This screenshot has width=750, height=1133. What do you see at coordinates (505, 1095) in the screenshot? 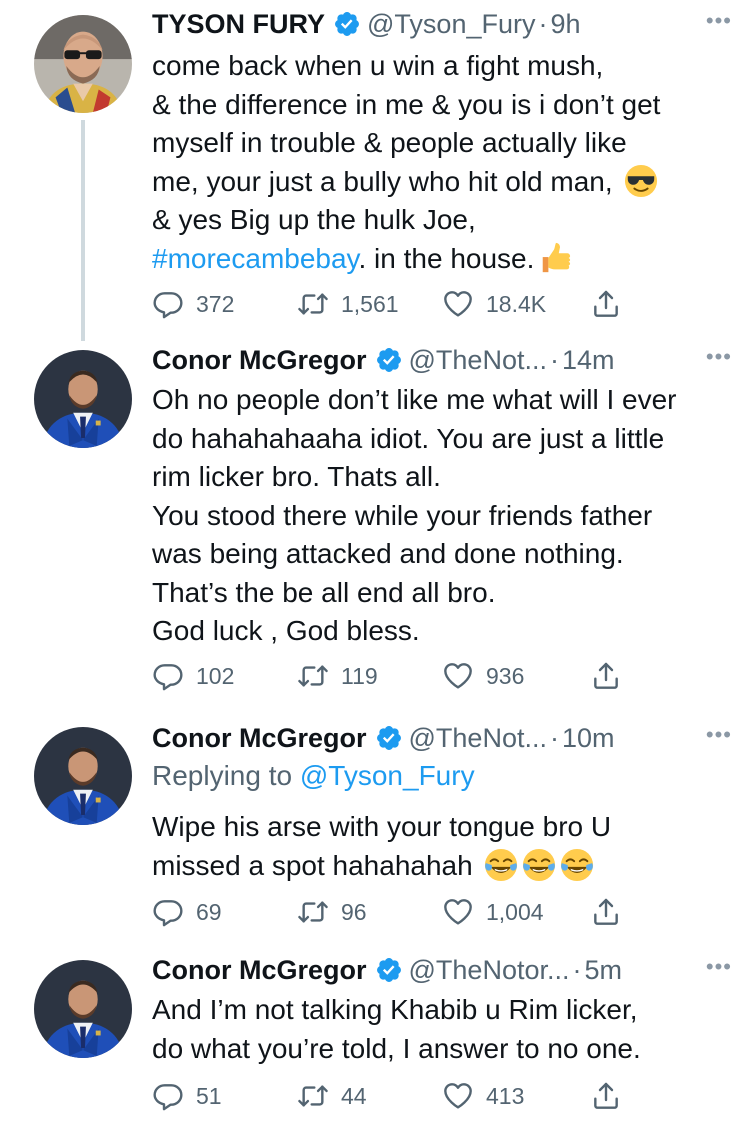
I see `like-count: 413` at bounding box center [505, 1095].